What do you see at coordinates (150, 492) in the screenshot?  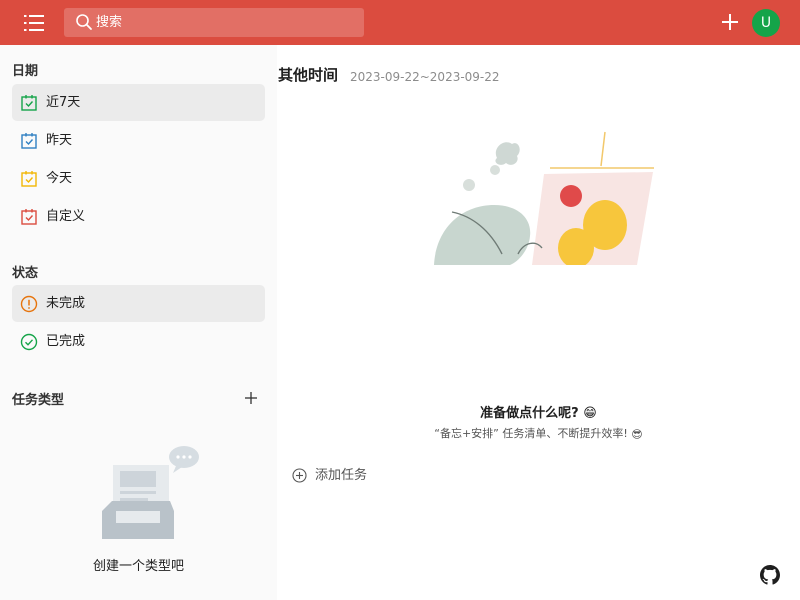 I see `empty-inbox-illustration` at bounding box center [150, 492].